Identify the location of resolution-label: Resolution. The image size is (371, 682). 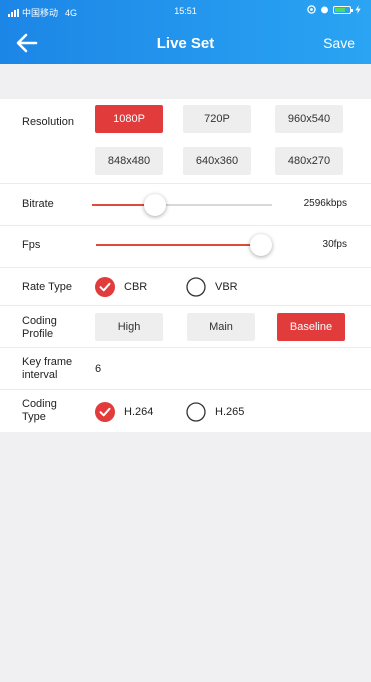
(48, 122).